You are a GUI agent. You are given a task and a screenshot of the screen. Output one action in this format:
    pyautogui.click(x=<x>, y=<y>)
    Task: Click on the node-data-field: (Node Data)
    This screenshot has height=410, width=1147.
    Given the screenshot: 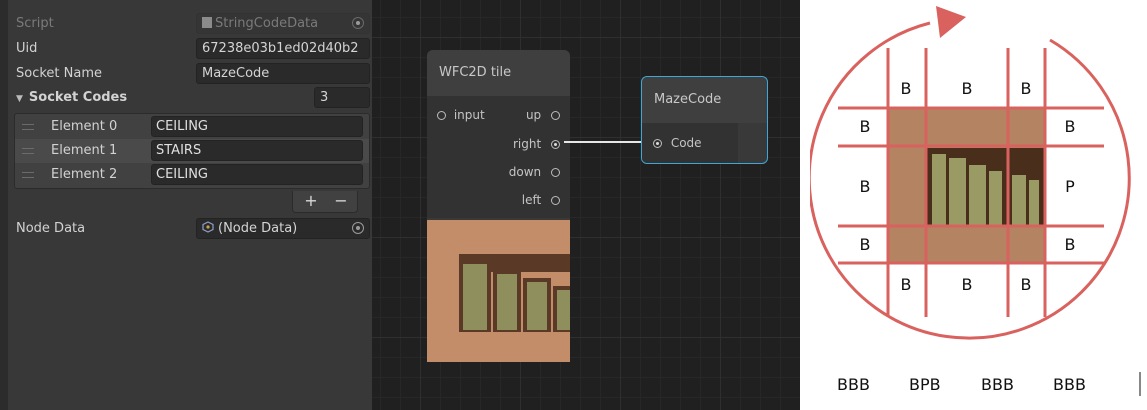 What is the action you would take?
    pyautogui.click(x=283, y=228)
    